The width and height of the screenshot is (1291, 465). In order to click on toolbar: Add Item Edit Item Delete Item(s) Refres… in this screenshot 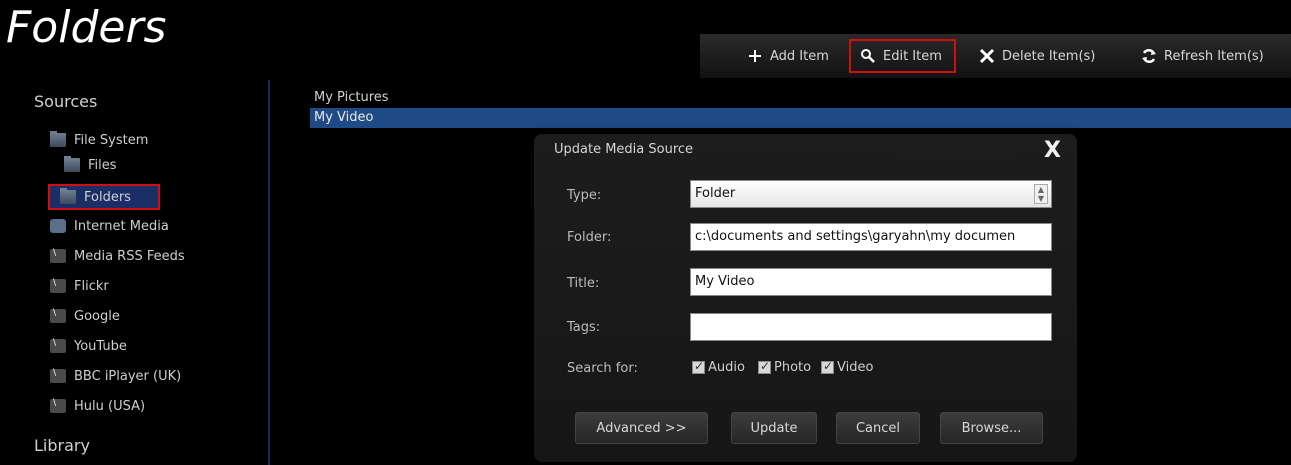, I will do `click(995, 56)`.